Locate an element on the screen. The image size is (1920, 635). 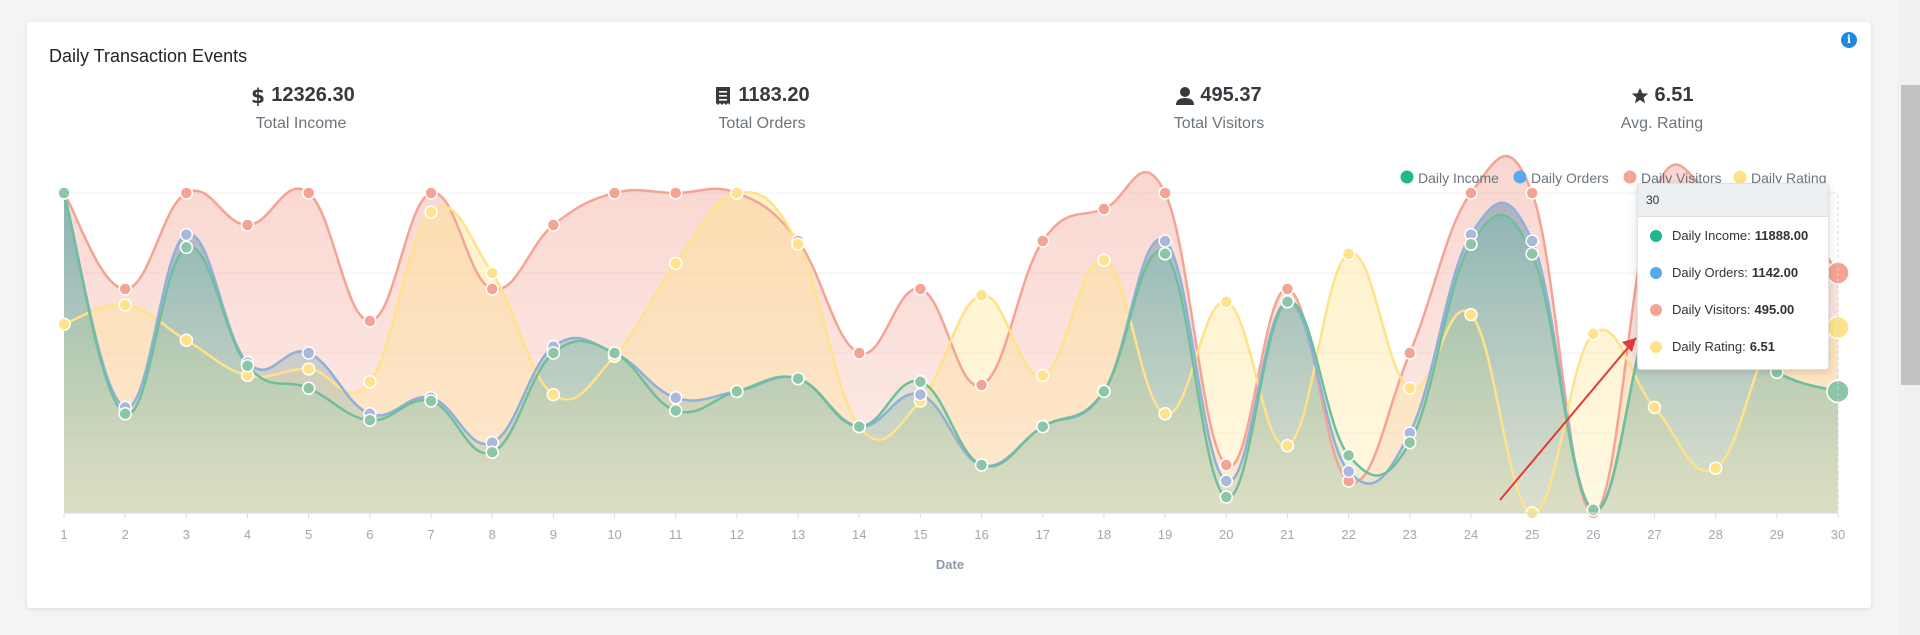
x-tick-label: 8 is located at coordinates (492, 534).